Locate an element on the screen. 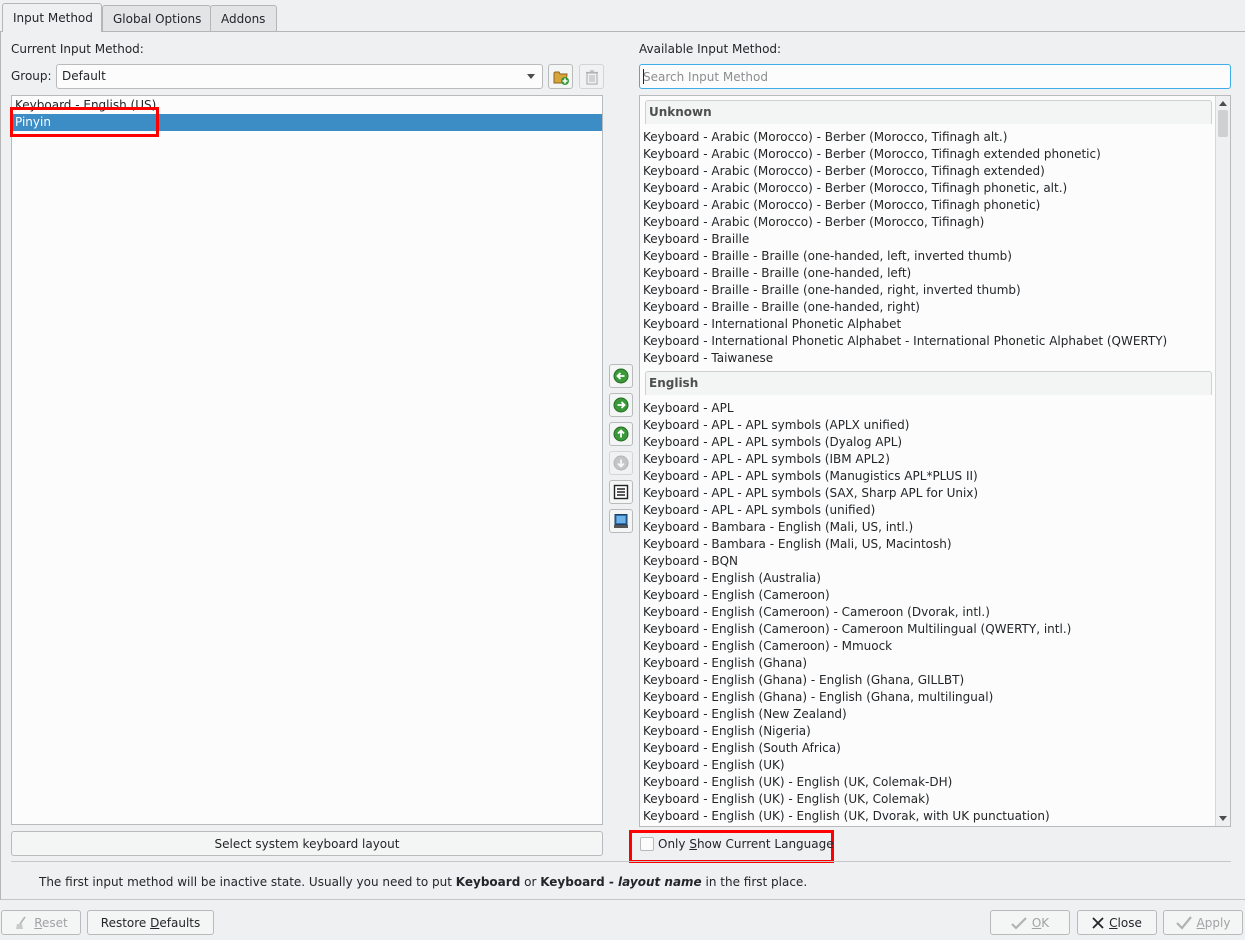 The image size is (1245, 940). arrow-up-icon is located at coordinates (621, 434).